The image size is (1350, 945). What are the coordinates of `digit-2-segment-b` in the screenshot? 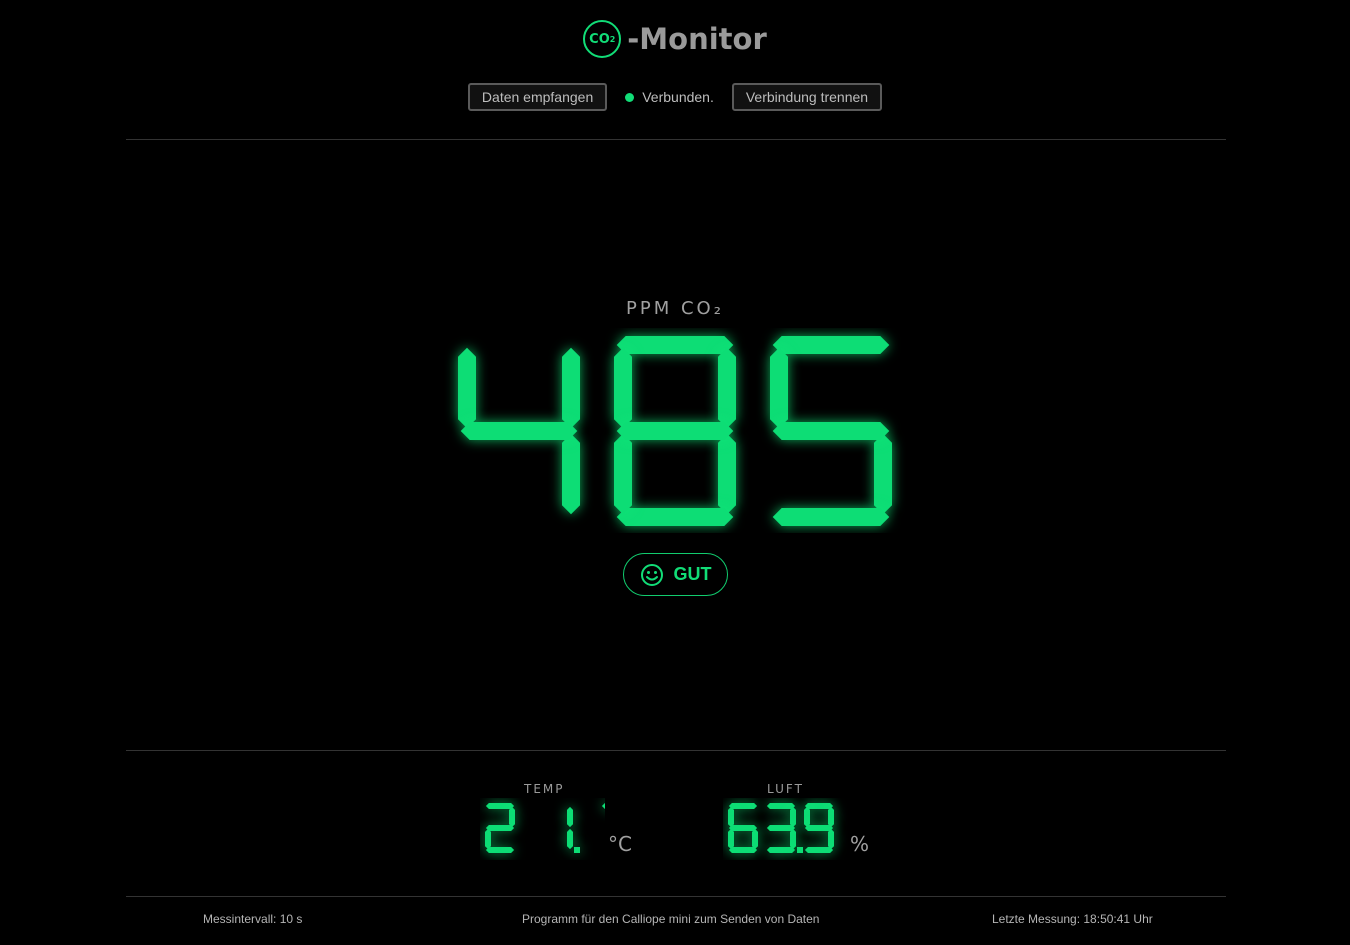 It's located at (831, 817).